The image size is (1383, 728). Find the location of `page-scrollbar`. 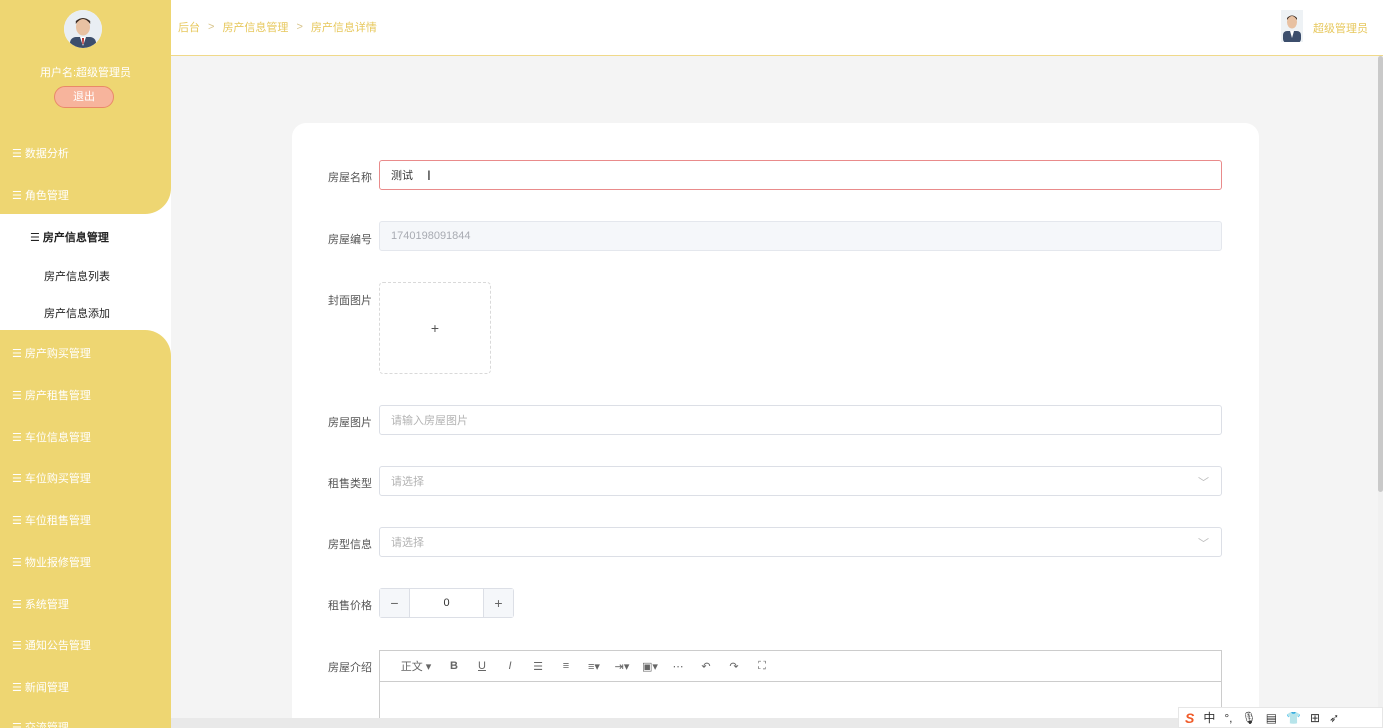

page-scrollbar is located at coordinates (1380, 392).